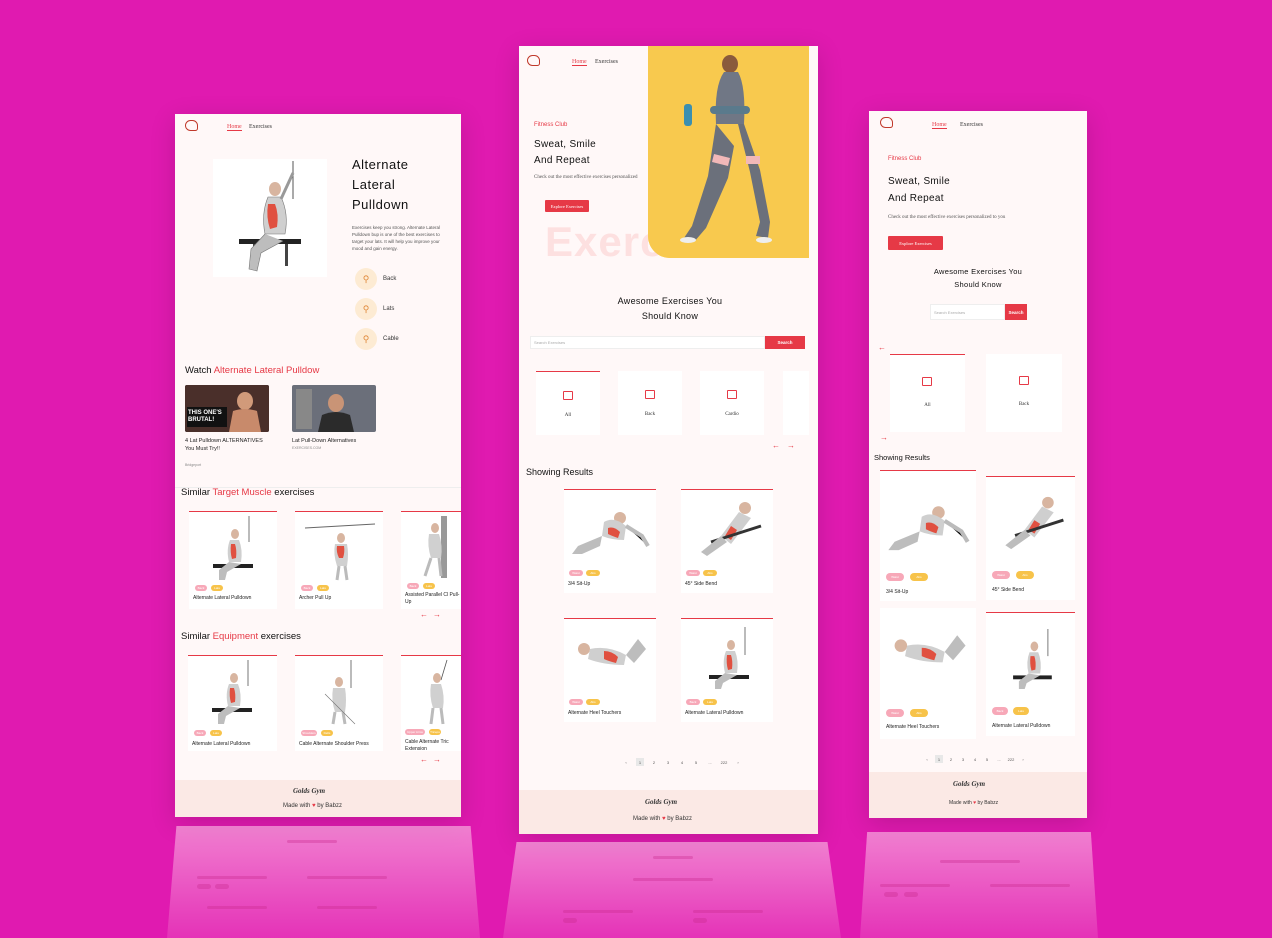 The width and height of the screenshot is (1272, 938). Describe the element at coordinates (339, 560) in the screenshot. I see `exercise-card: Back Lats Archer Pull Up` at that location.